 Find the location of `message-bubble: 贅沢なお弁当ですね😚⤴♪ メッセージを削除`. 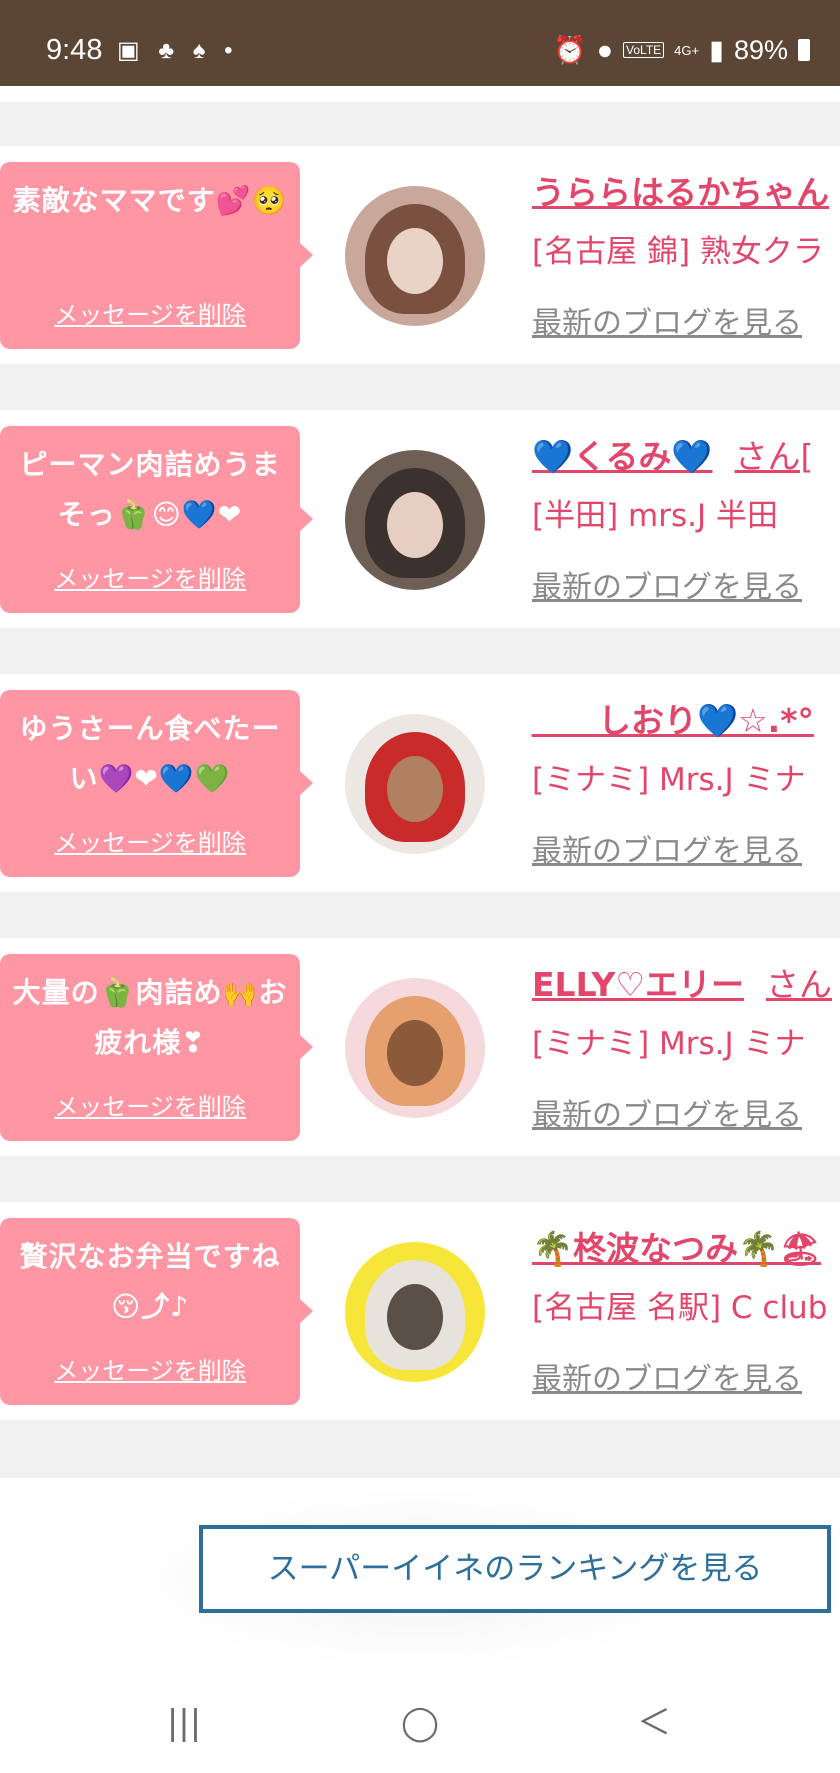

message-bubble: 贅沢なお弁当ですね😚⤴♪ メッセージを削除 is located at coordinates (156, 1311).